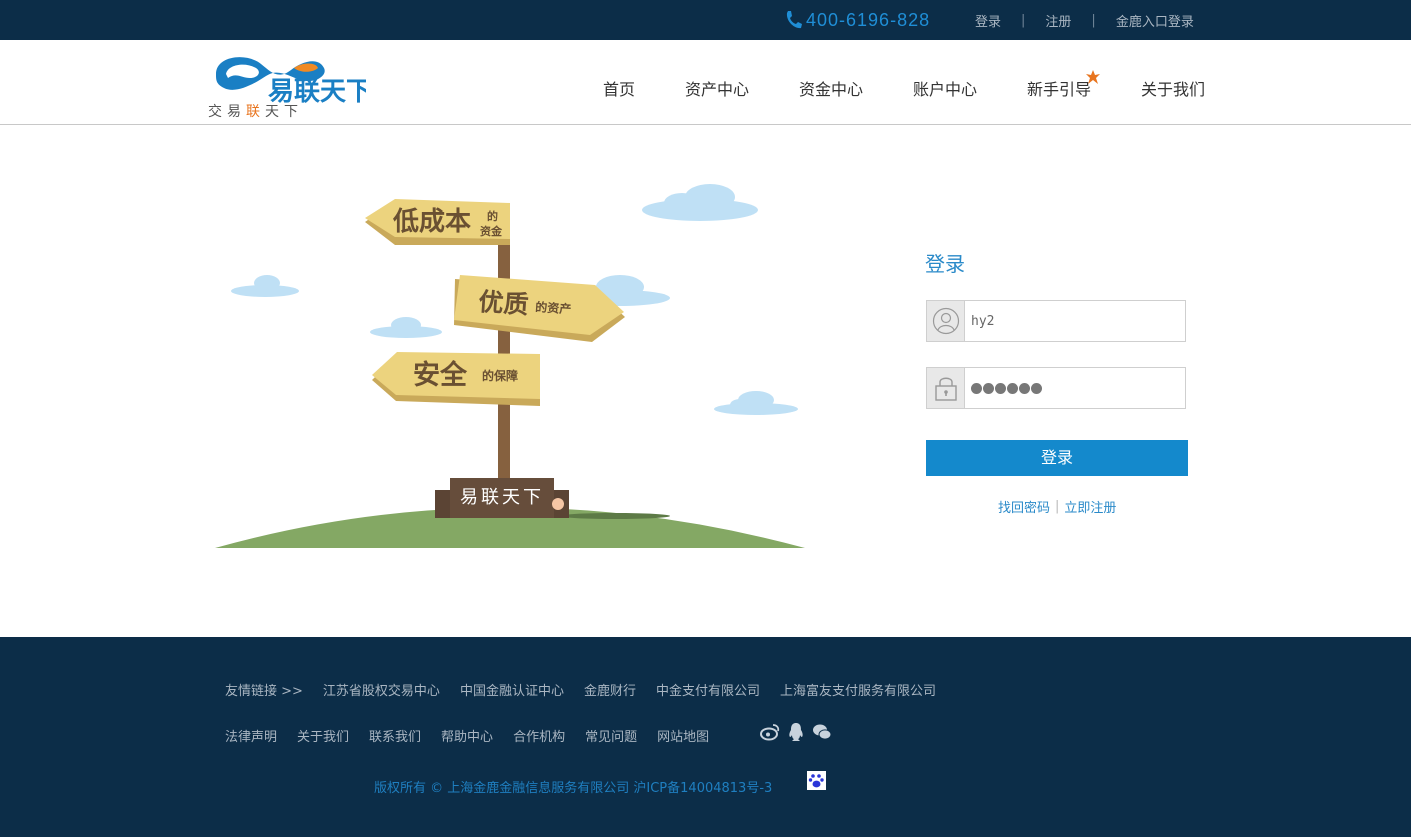 The width and height of the screenshot is (1411, 837). I want to click on username-input, so click(1075, 321).